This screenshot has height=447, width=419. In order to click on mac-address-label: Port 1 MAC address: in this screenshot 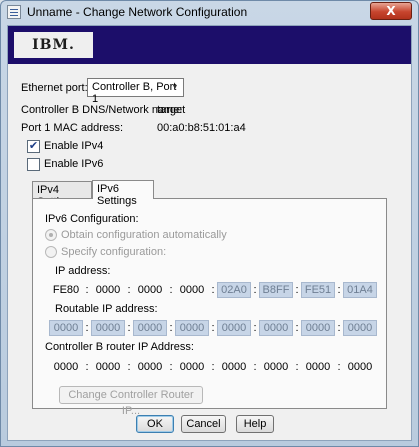, I will do `click(72, 128)`.